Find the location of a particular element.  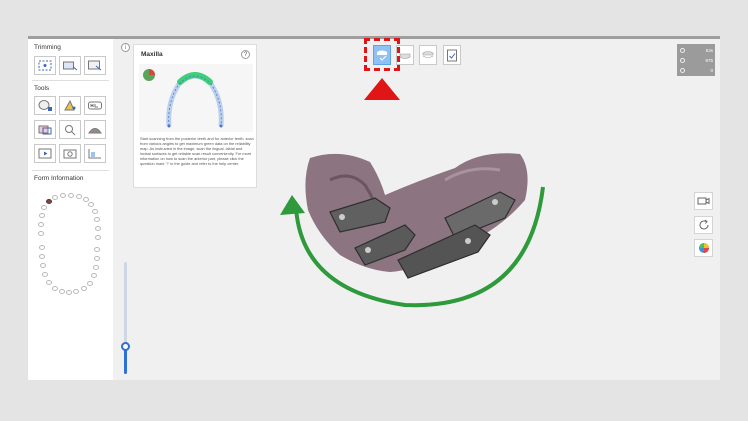

lasso-trim-button is located at coordinates (95, 65).